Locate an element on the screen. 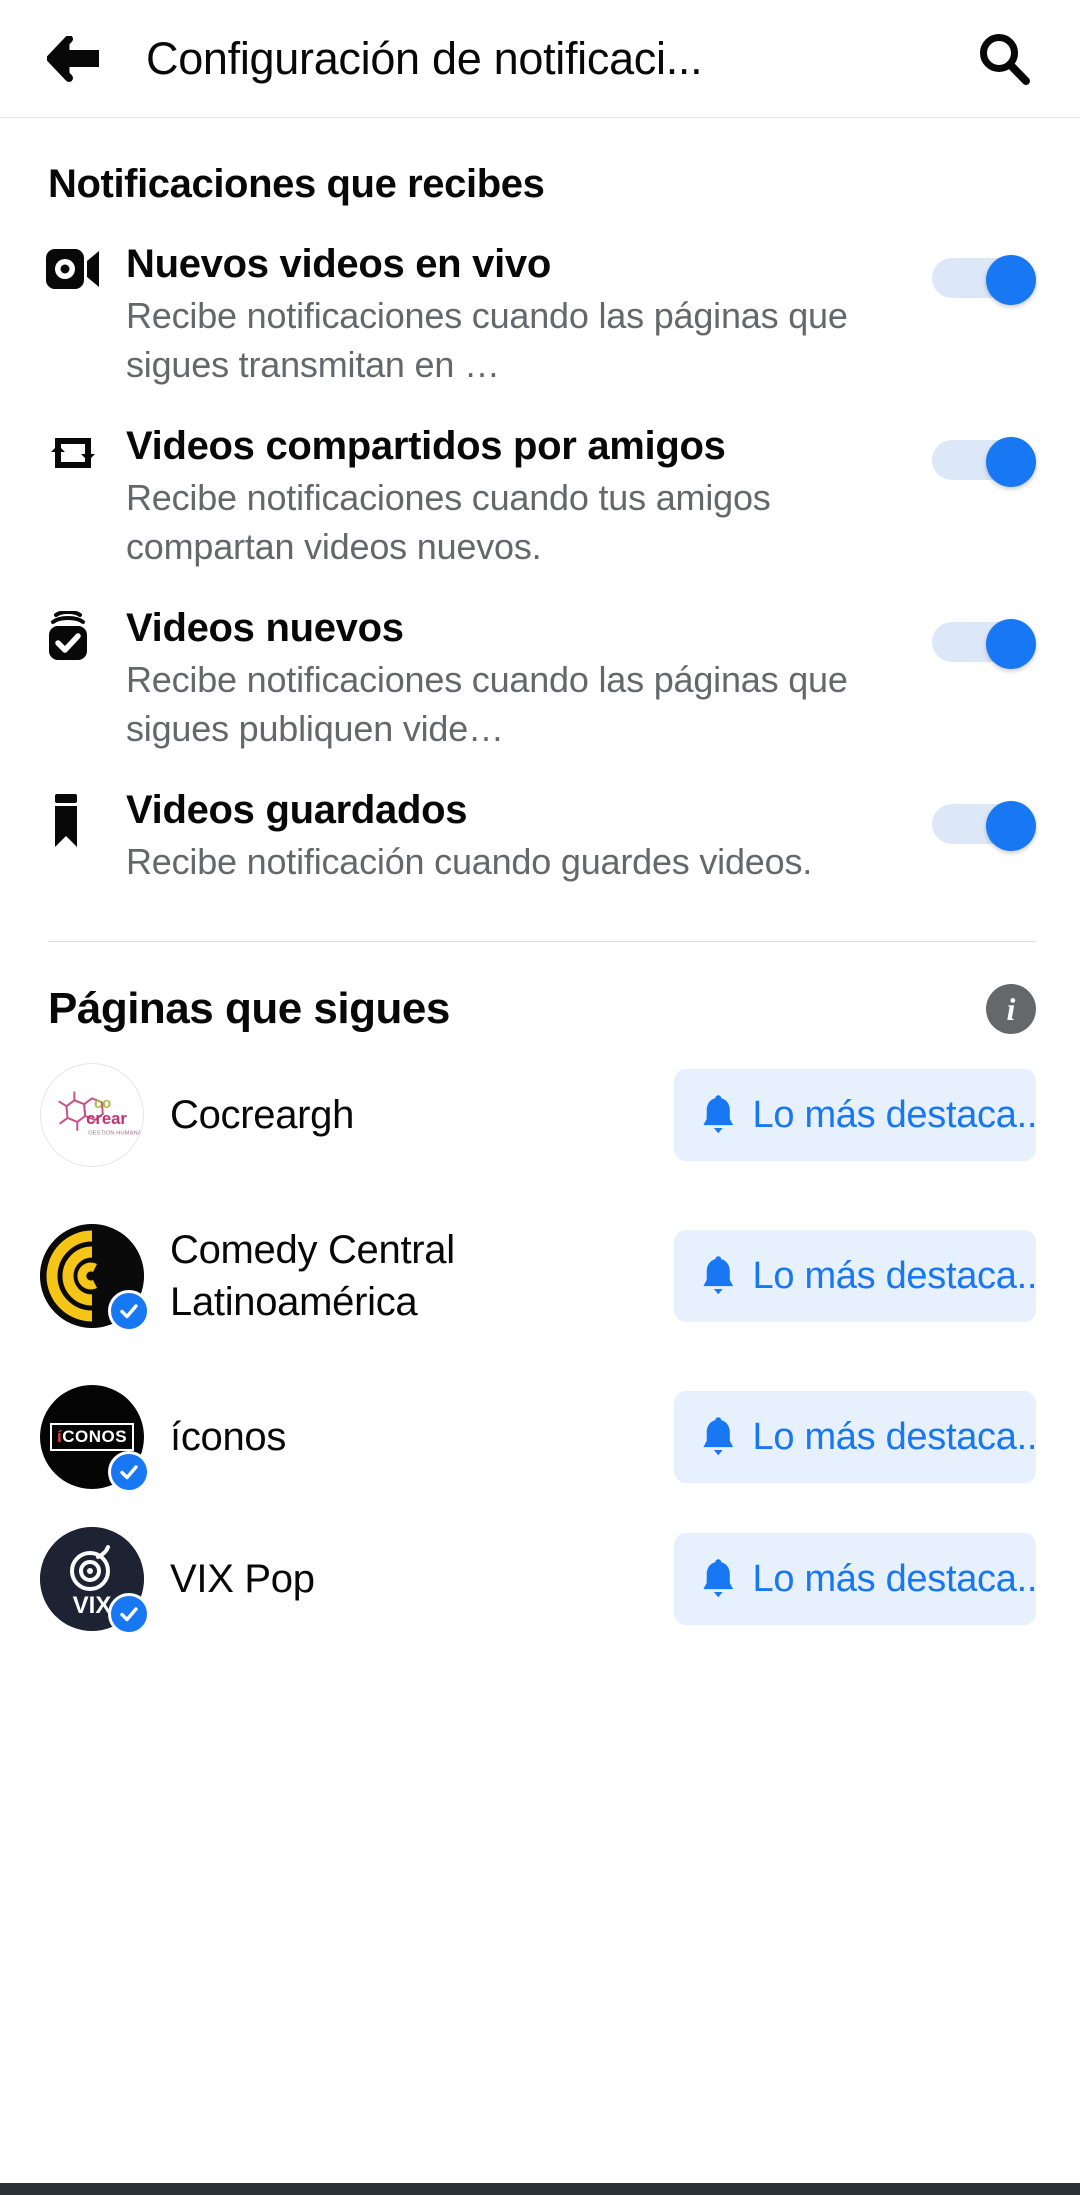 This screenshot has width=1080, height=2195. svg-text: VIX is located at coordinates (92, 1605).